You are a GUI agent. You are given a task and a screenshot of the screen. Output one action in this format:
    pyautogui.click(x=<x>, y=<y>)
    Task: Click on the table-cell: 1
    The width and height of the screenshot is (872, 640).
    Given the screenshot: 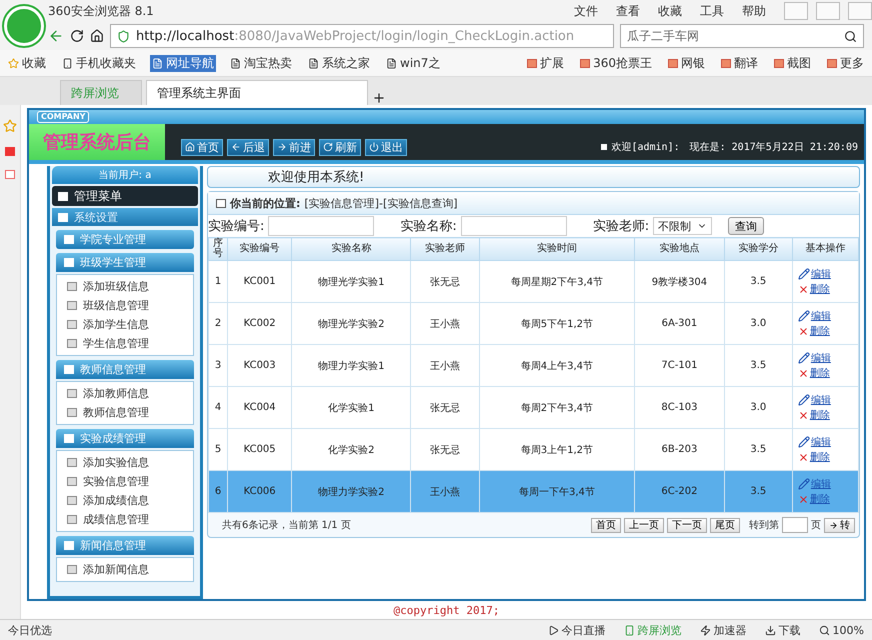 What is the action you would take?
    pyautogui.click(x=218, y=281)
    